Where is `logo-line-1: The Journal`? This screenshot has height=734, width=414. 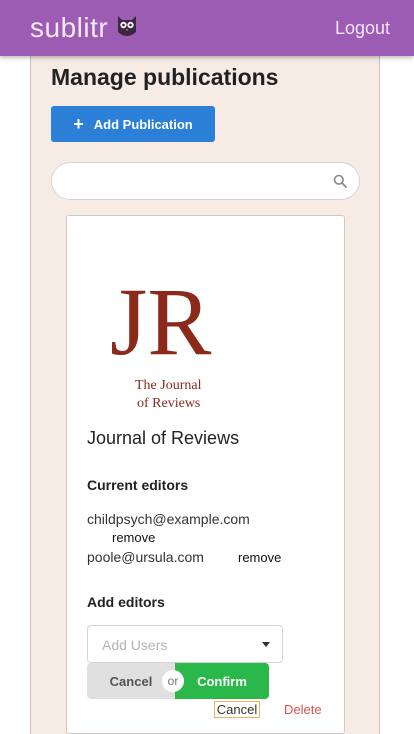 logo-line-1: The Journal is located at coordinates (168, 385).